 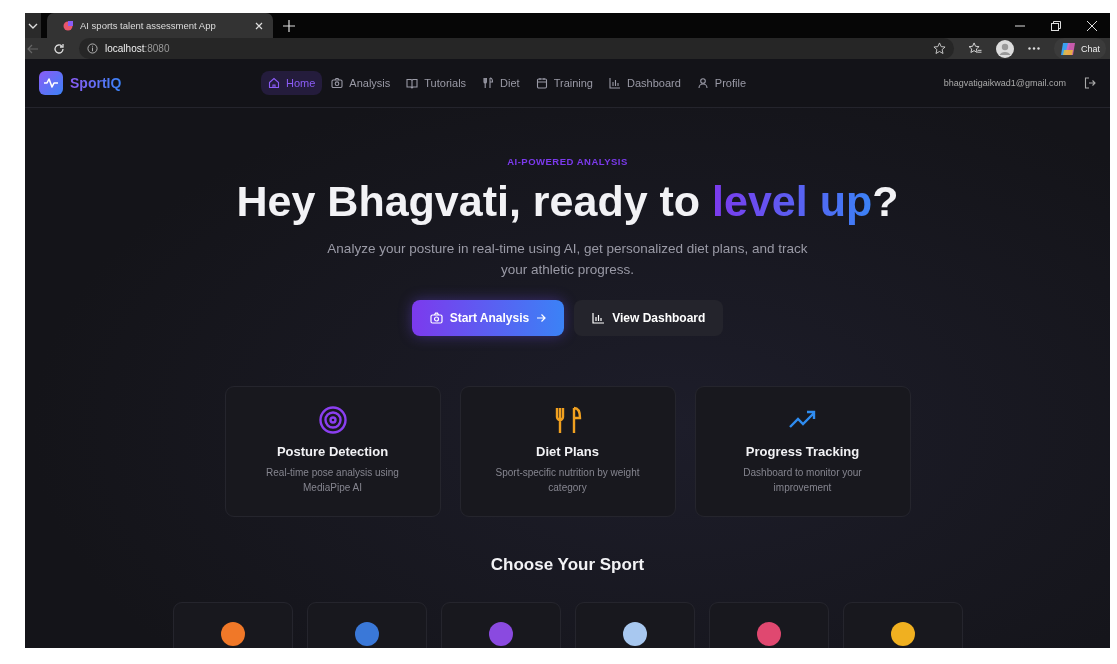 I want to click on nav-link: Analysis, so click(x=361, y=83).